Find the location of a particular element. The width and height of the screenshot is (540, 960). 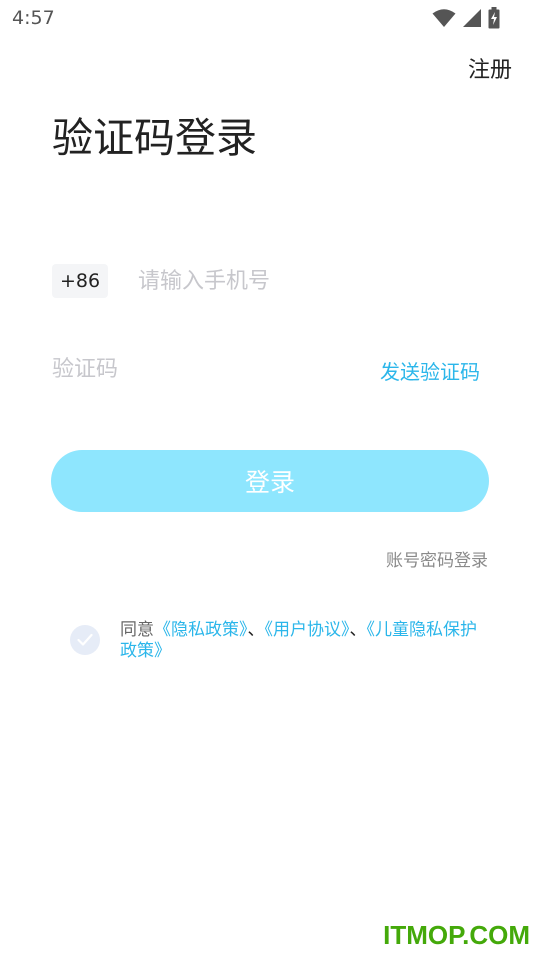

password-login-link: 账号密码登录 is located at coordinates (437, 558).